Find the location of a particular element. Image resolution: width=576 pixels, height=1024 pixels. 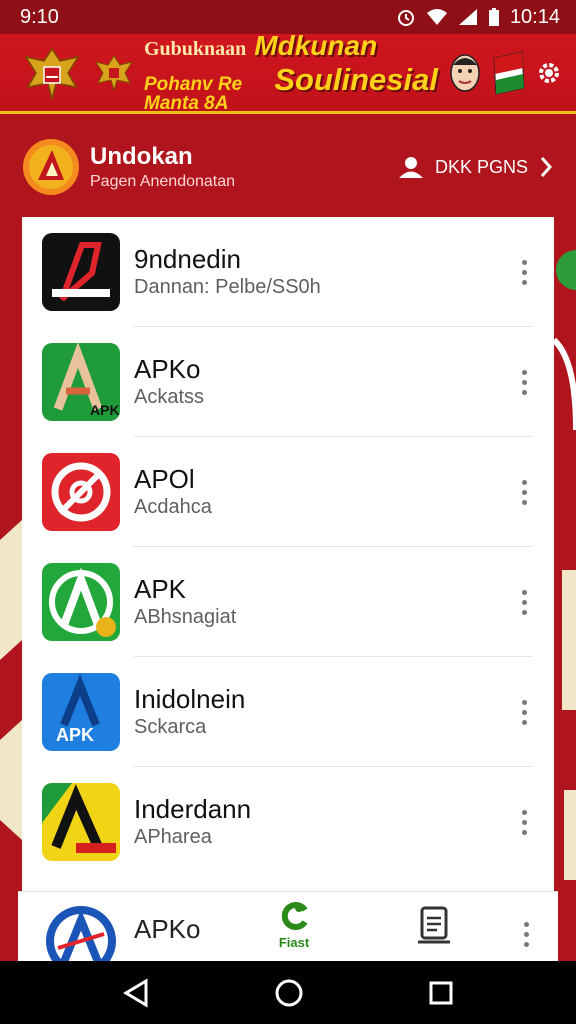

app-title: APK is located at coordinates (160, 588).